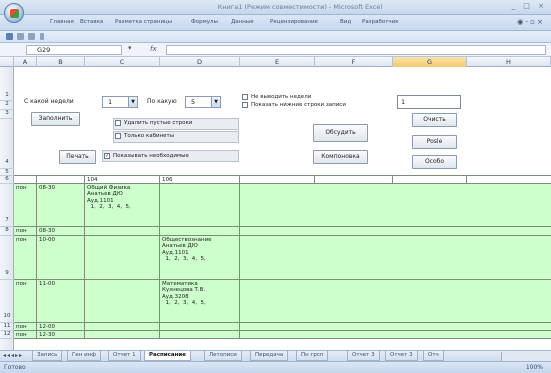  I want to click on row-header: 2, so click(7, 105).